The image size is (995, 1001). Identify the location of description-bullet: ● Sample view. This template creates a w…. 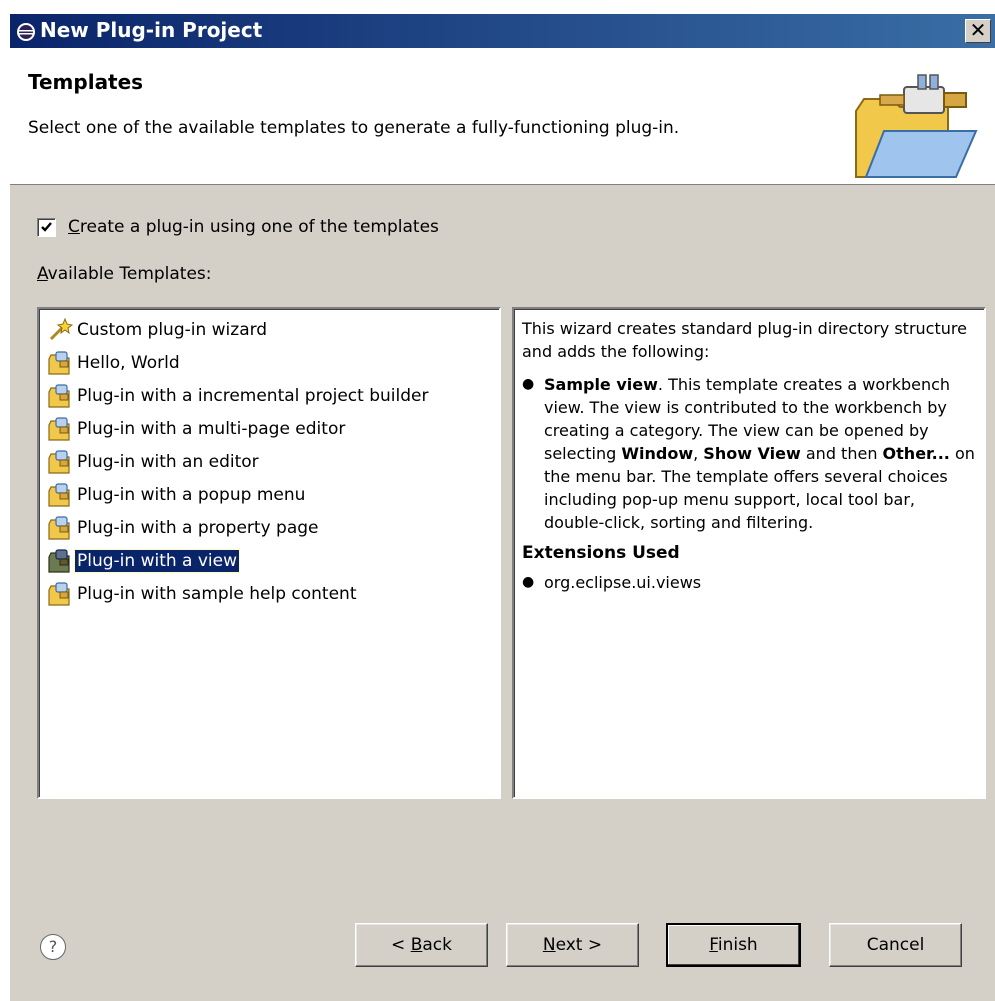
(749, 453).